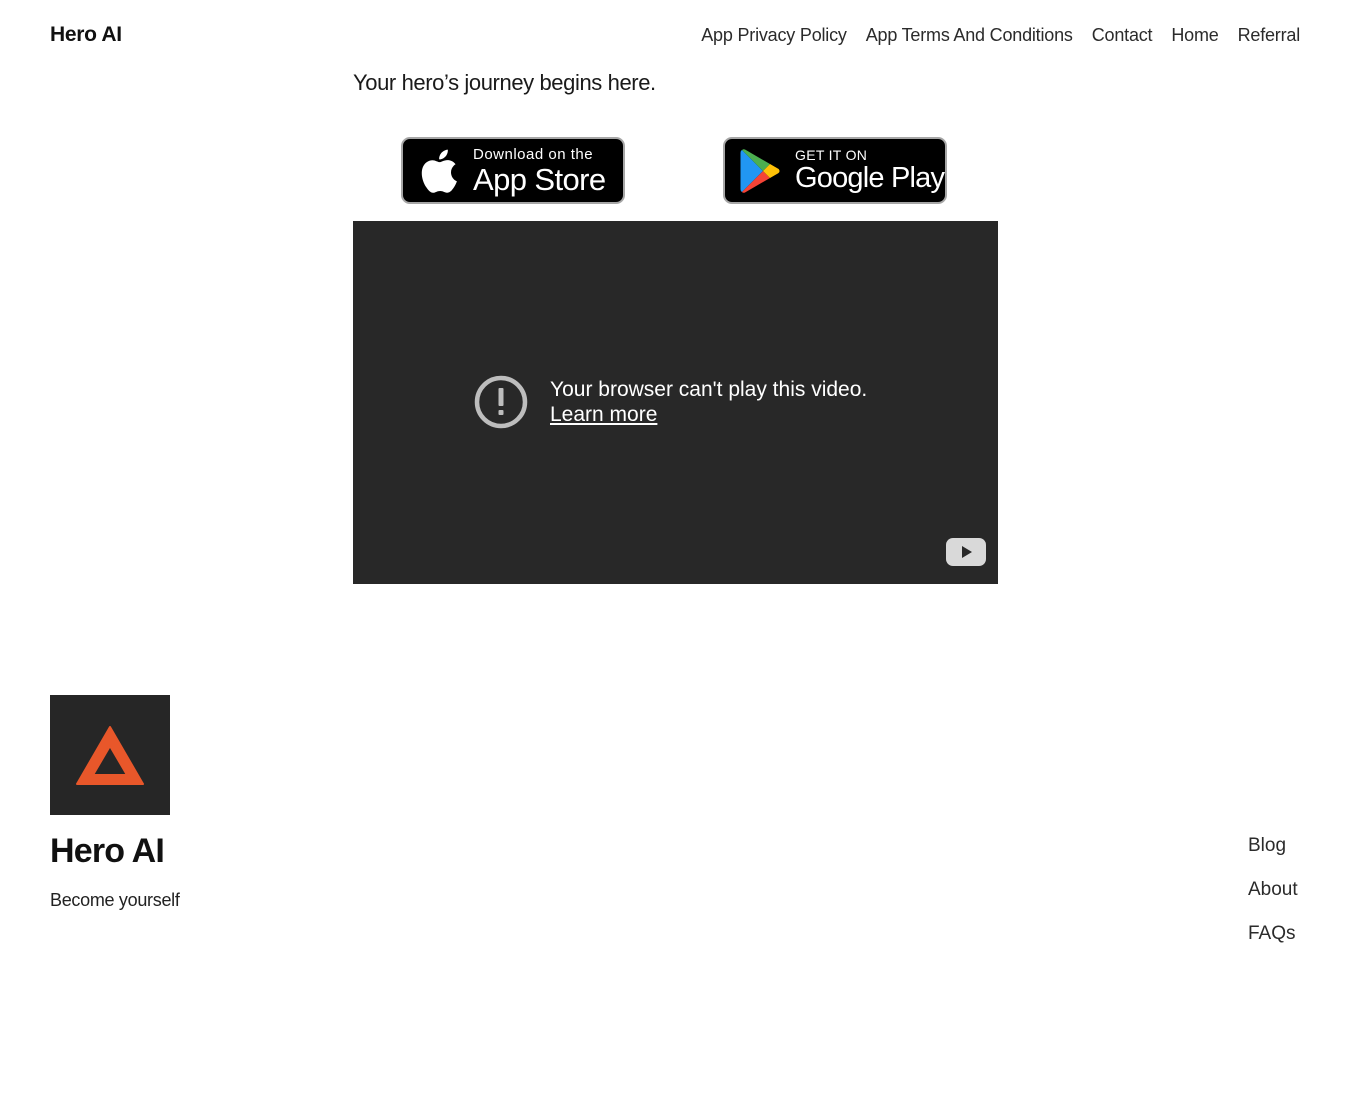 The height and width of the screenshot is (1107, 1350). What do you see at coordinates (501, 402) in the screenshot?
I see `exclamation-circle-icon` at bounding box center [501, 402].